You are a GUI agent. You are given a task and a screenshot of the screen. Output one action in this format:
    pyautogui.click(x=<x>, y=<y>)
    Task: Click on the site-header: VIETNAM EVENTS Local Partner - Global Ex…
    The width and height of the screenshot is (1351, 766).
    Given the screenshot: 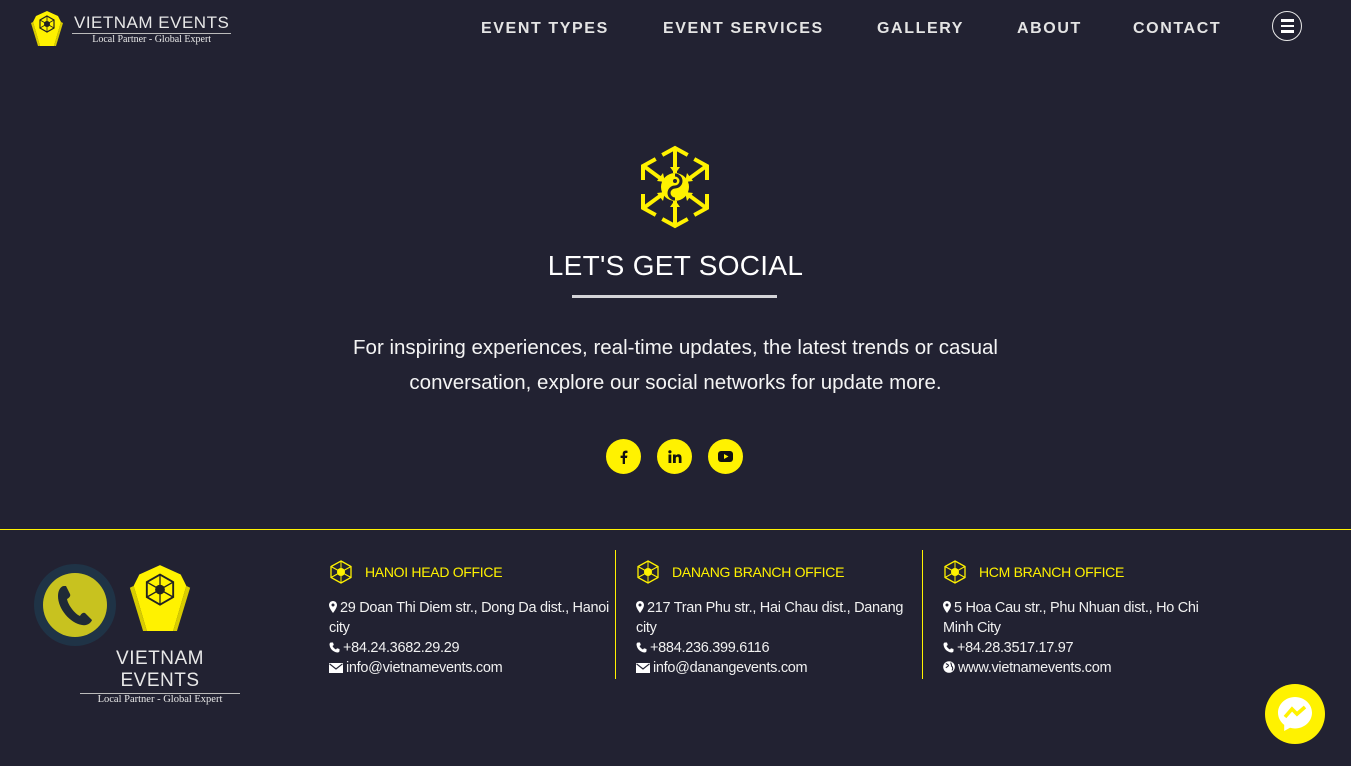 What is the action you would take?
    pyautogui.click(x=675, y=30)
    